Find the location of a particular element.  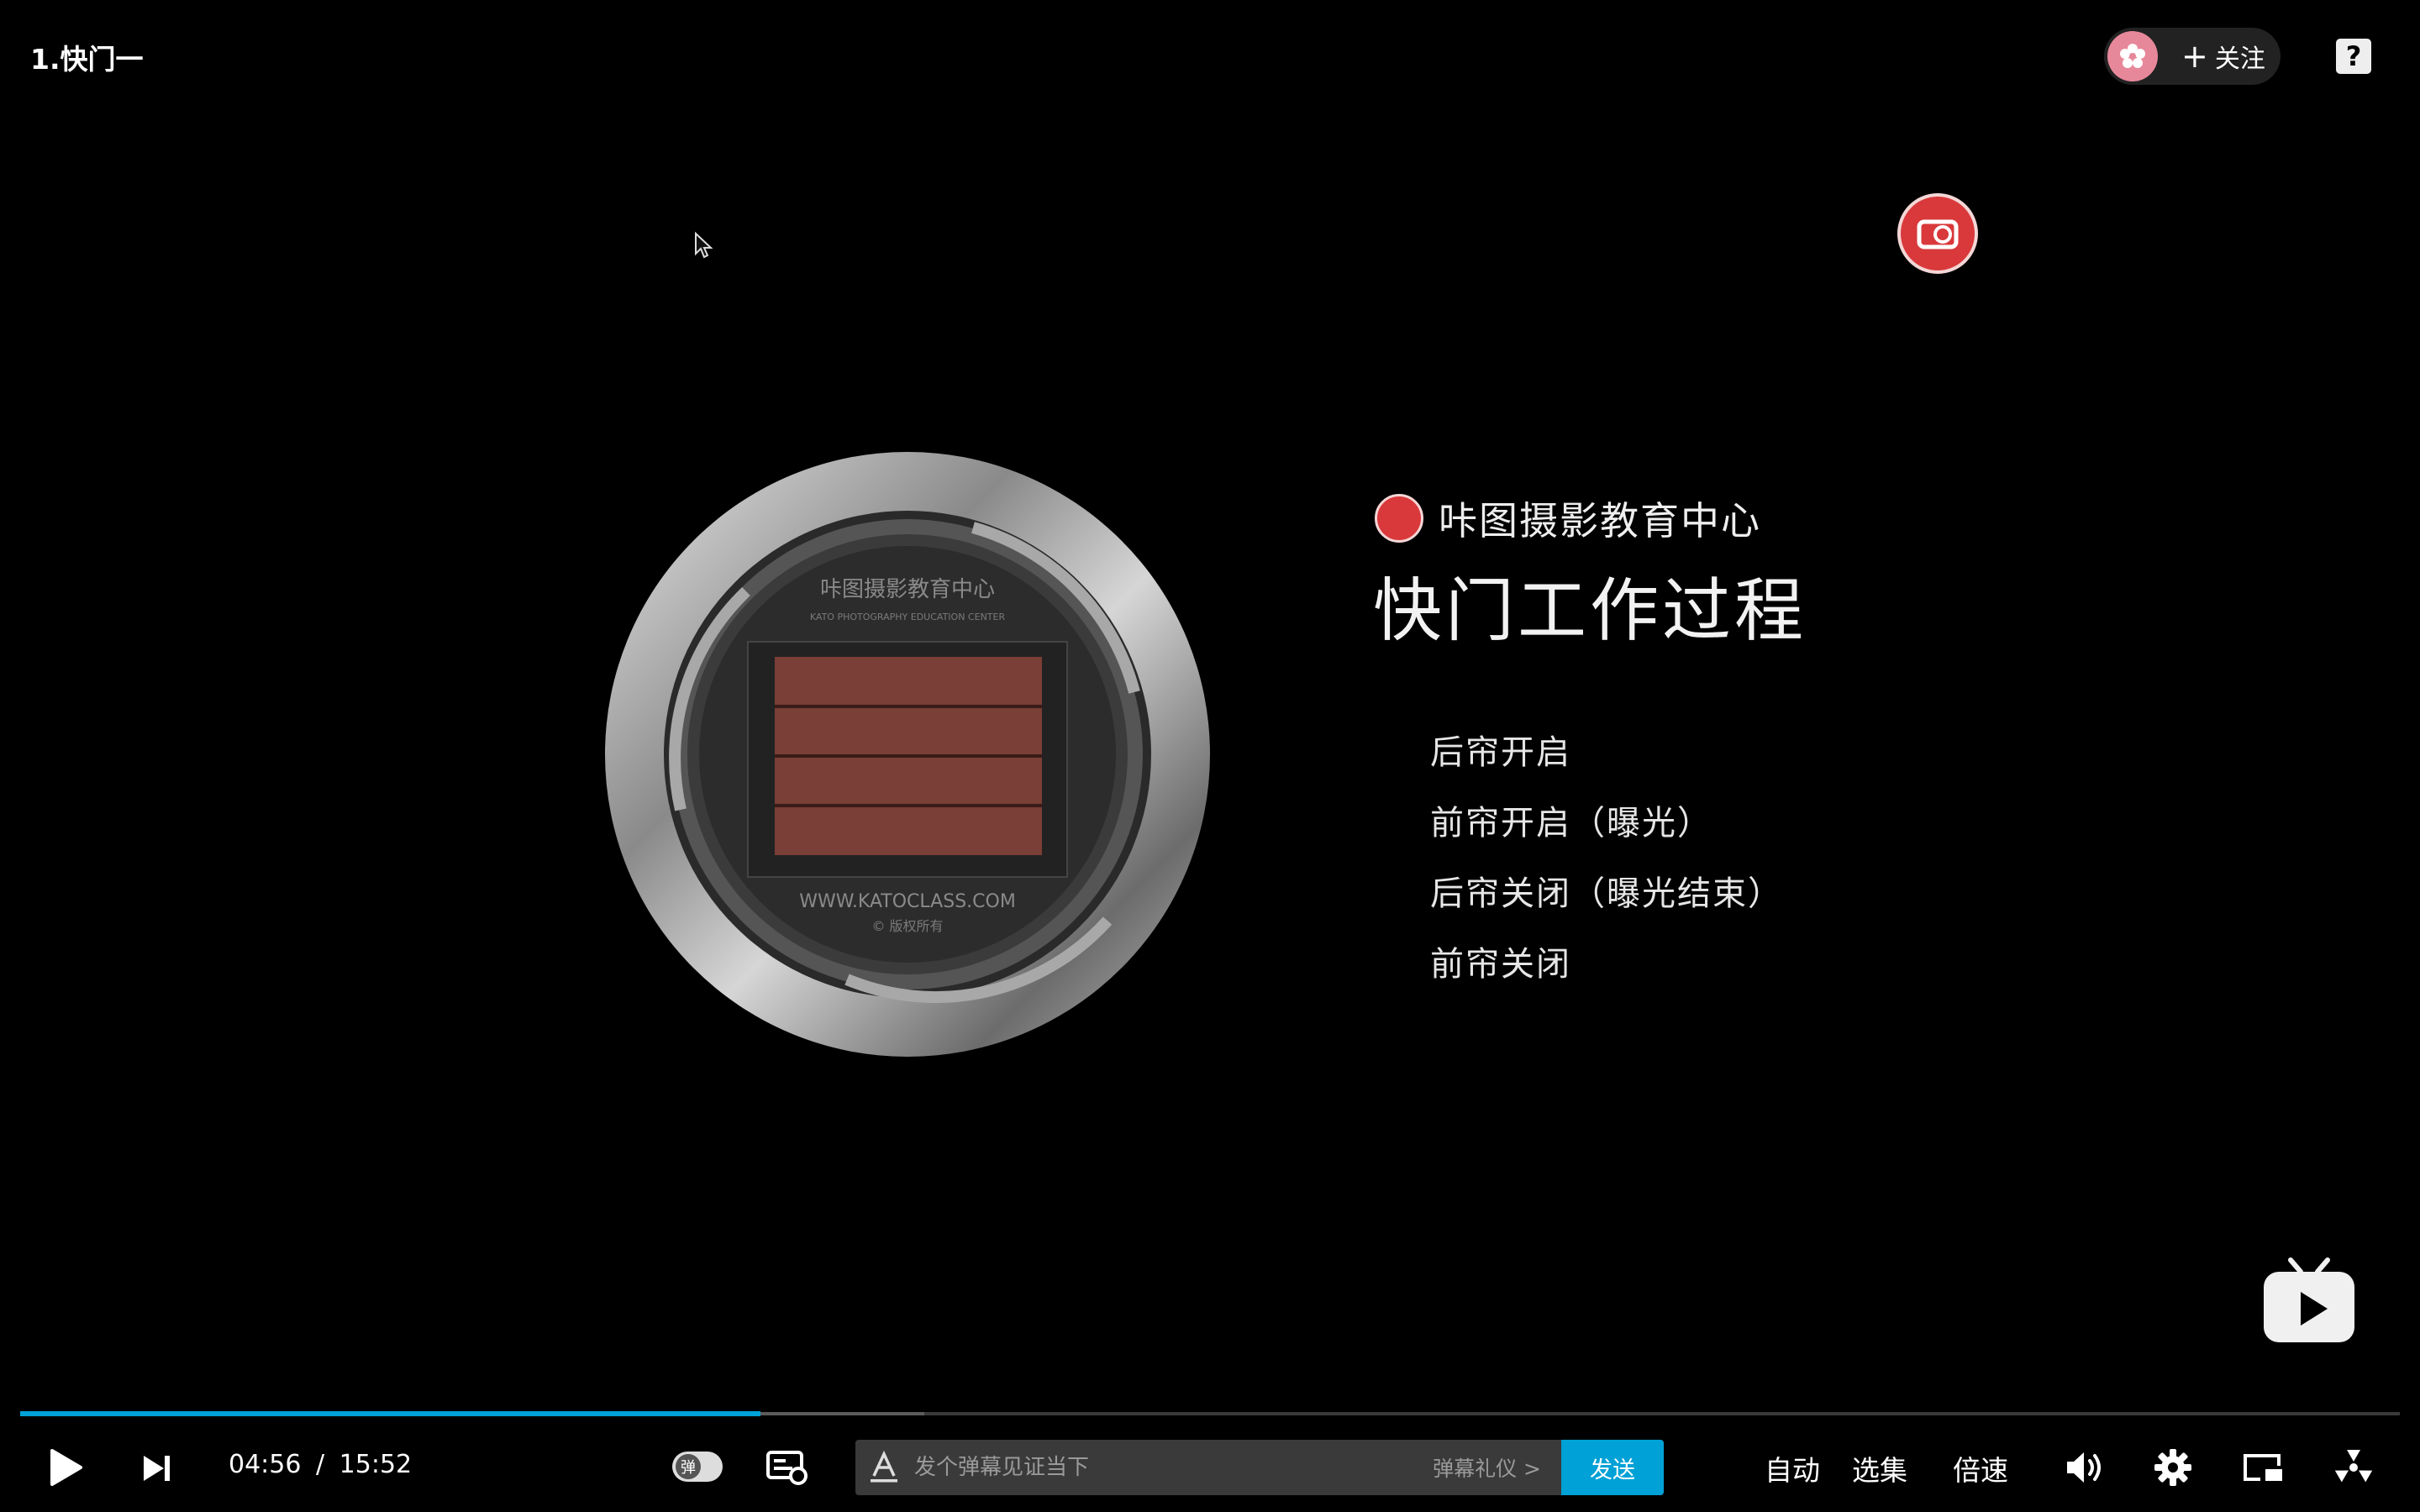

step-item: 前帘开启（曝光） is located at coordinates (1571, 823).